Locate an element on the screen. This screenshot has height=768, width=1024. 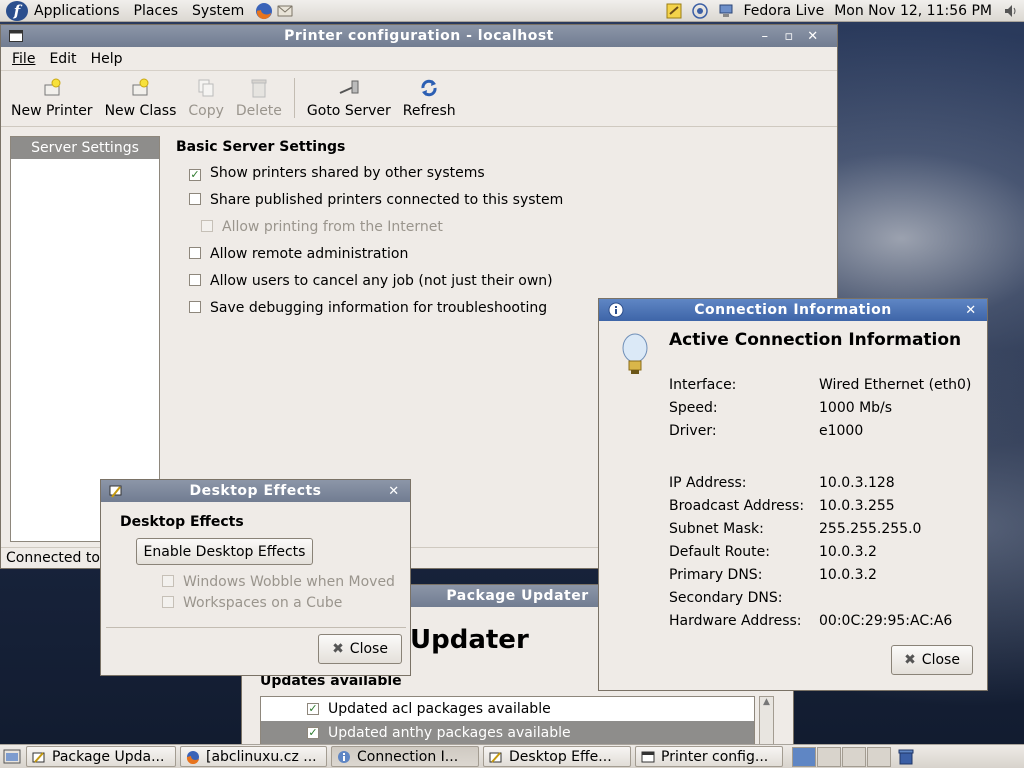
firefox-launcher-icon is located at coordinates (264, 11).